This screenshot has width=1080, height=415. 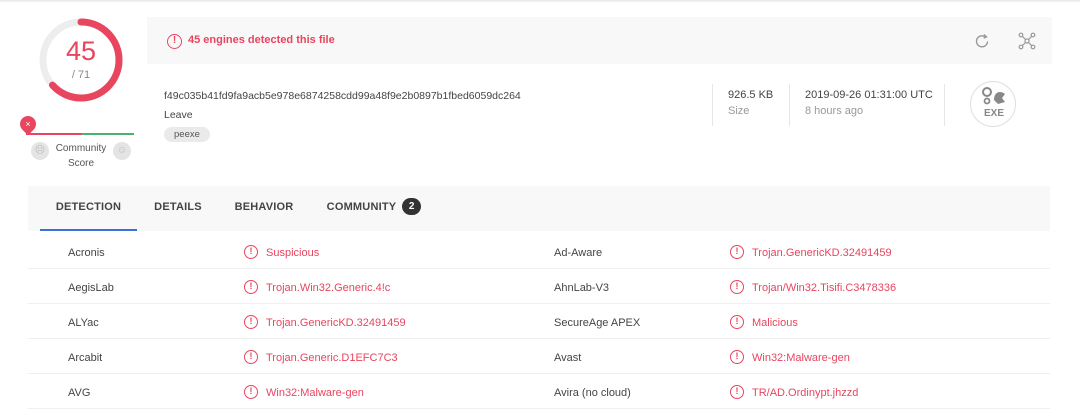 What do you see at coordinates (91, 288) in the screenshot?
I see `engine-name: AegisLab` at bounding box center [91, 288].